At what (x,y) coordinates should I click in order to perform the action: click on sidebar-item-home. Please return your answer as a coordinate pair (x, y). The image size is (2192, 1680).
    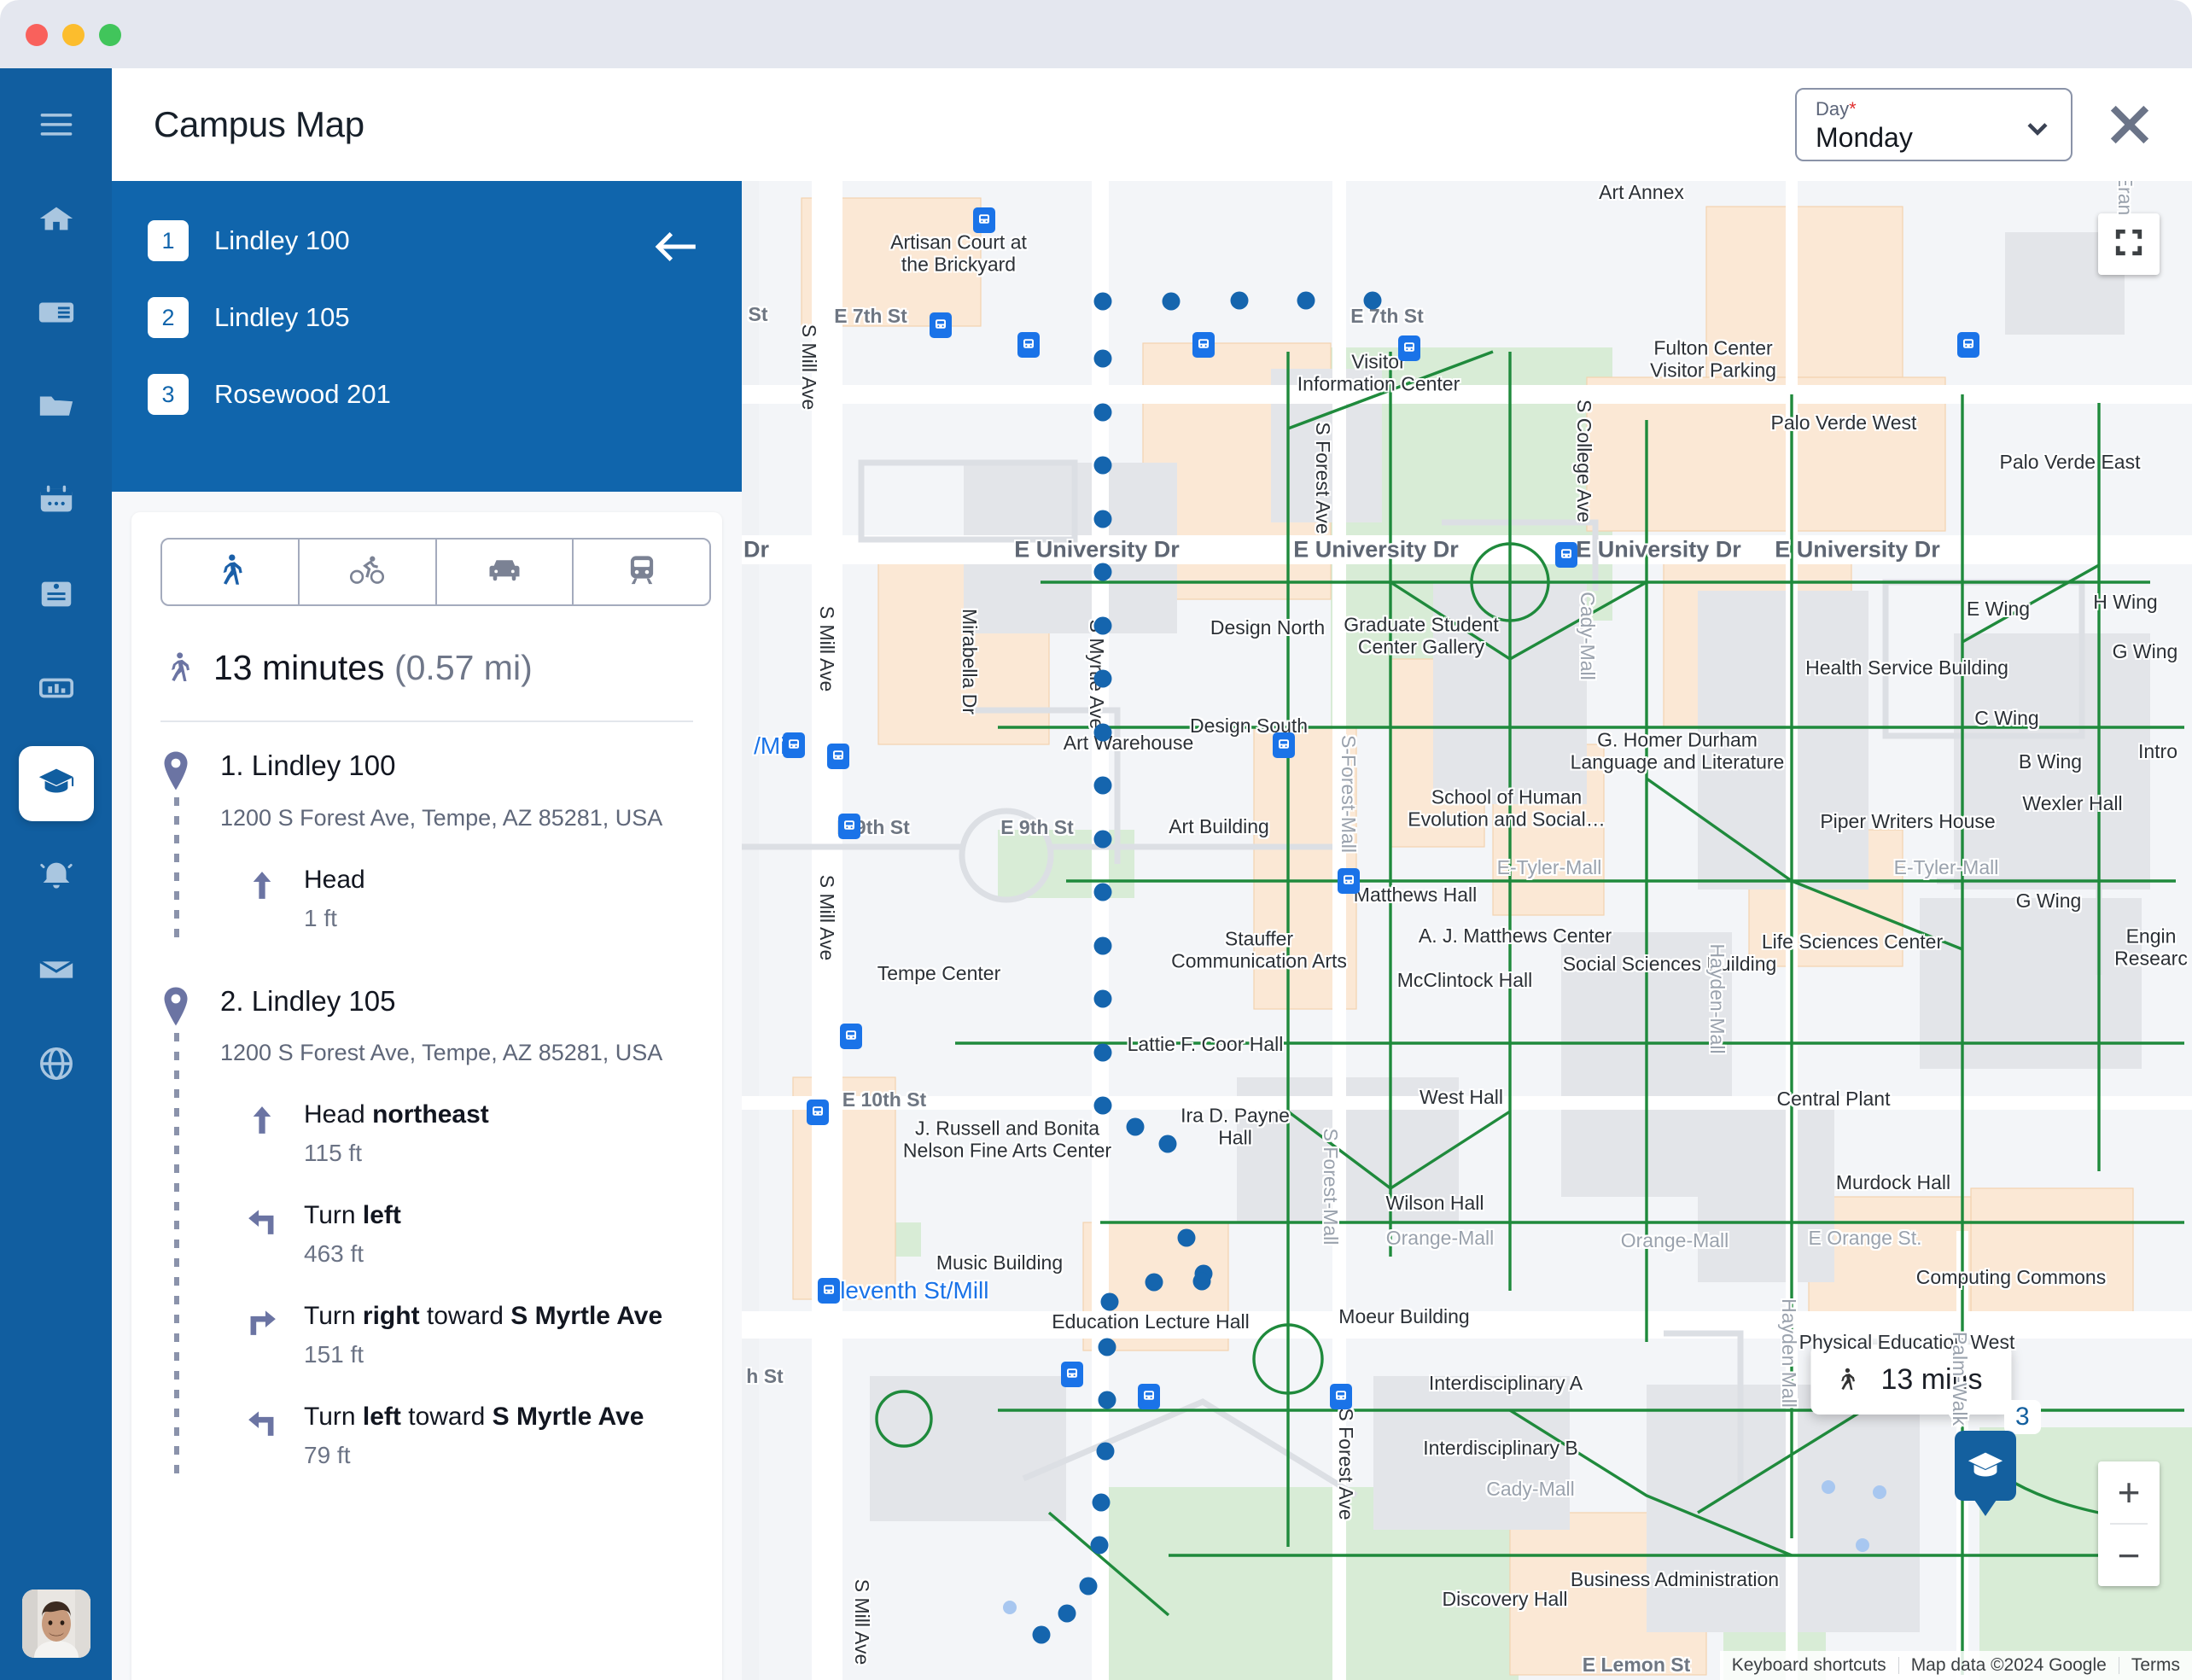
    Looking at the image, I should click on (56, 220).